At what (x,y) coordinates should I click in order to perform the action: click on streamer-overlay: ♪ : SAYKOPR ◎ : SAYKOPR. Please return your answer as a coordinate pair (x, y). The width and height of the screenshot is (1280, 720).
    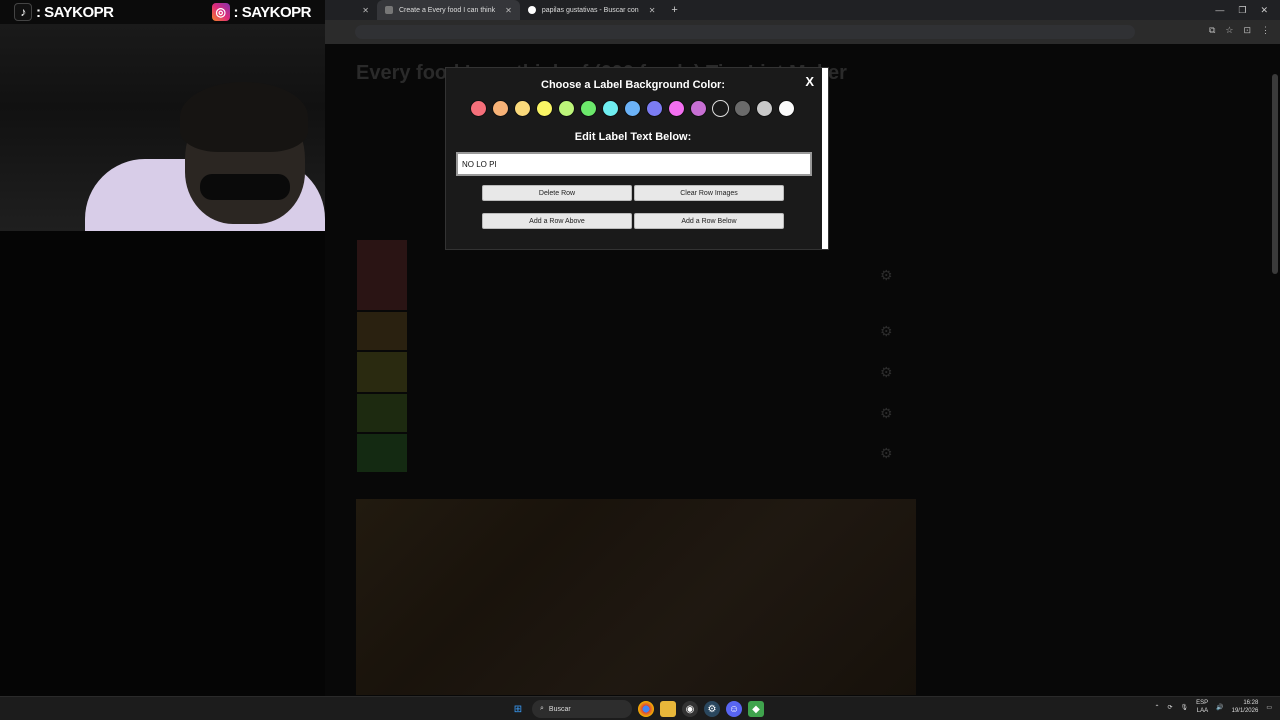
    Looking at the image, I should click on (162, 115).